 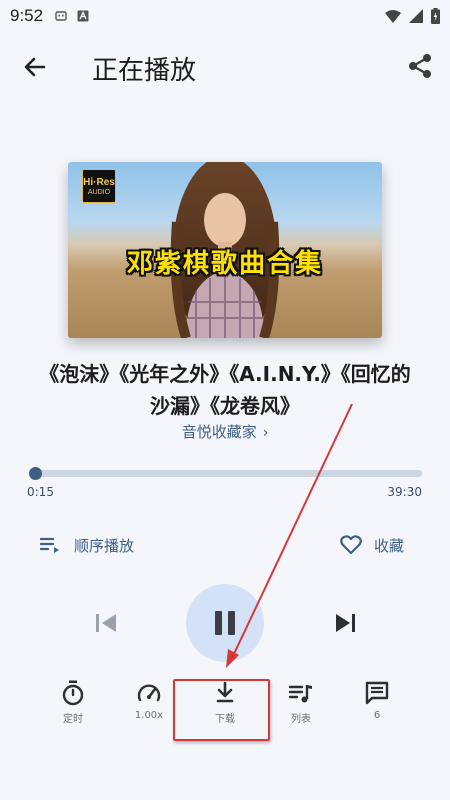 What do you see at coordinates (301, 705) in the screenshot?
I see `playlist-button: 列表` at bounding box center [301, 705].